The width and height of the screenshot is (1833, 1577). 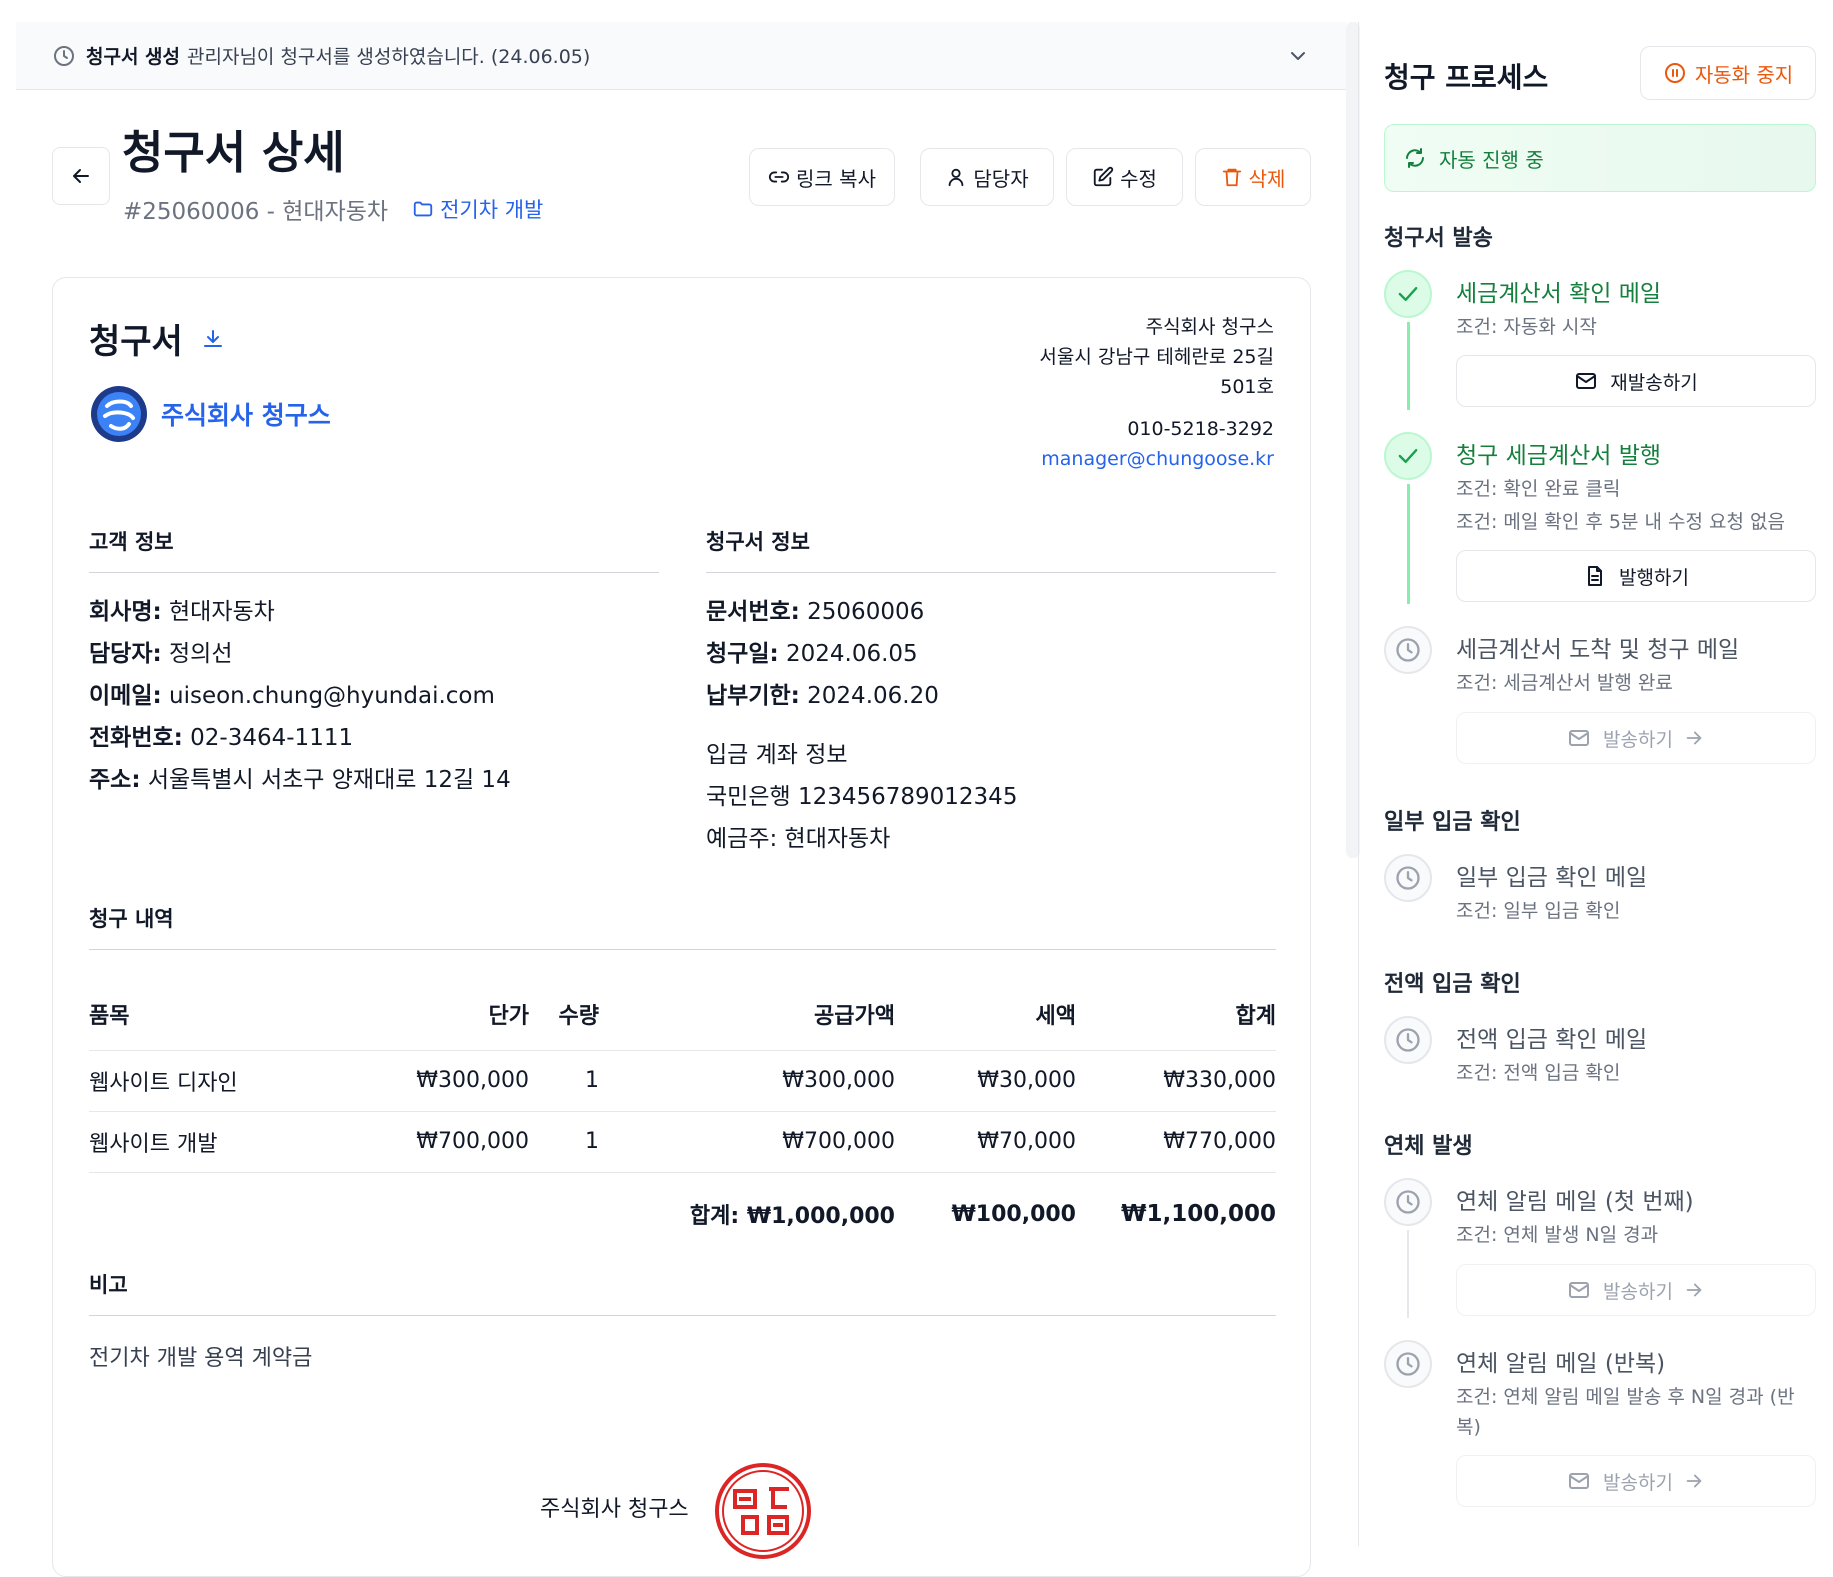 I want to click on customer-address: 서울특별시 서초구 양재대로 12길 14, so click(x=329, y=780).